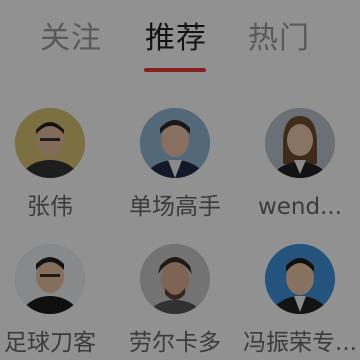 The height and width of the screenshot is (360, 360). What do you see at coordinates (175, 70) in the screenshot?
I see `active-tab-indicator` at bounding box center [175, 70].